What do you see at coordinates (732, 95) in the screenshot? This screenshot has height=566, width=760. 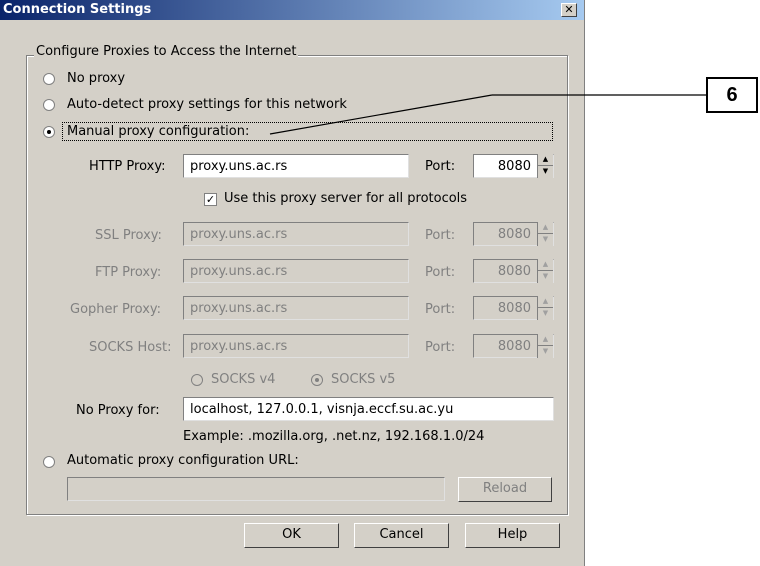 I see `annotation-number-badge: 6` at bounding box center [732, 95].